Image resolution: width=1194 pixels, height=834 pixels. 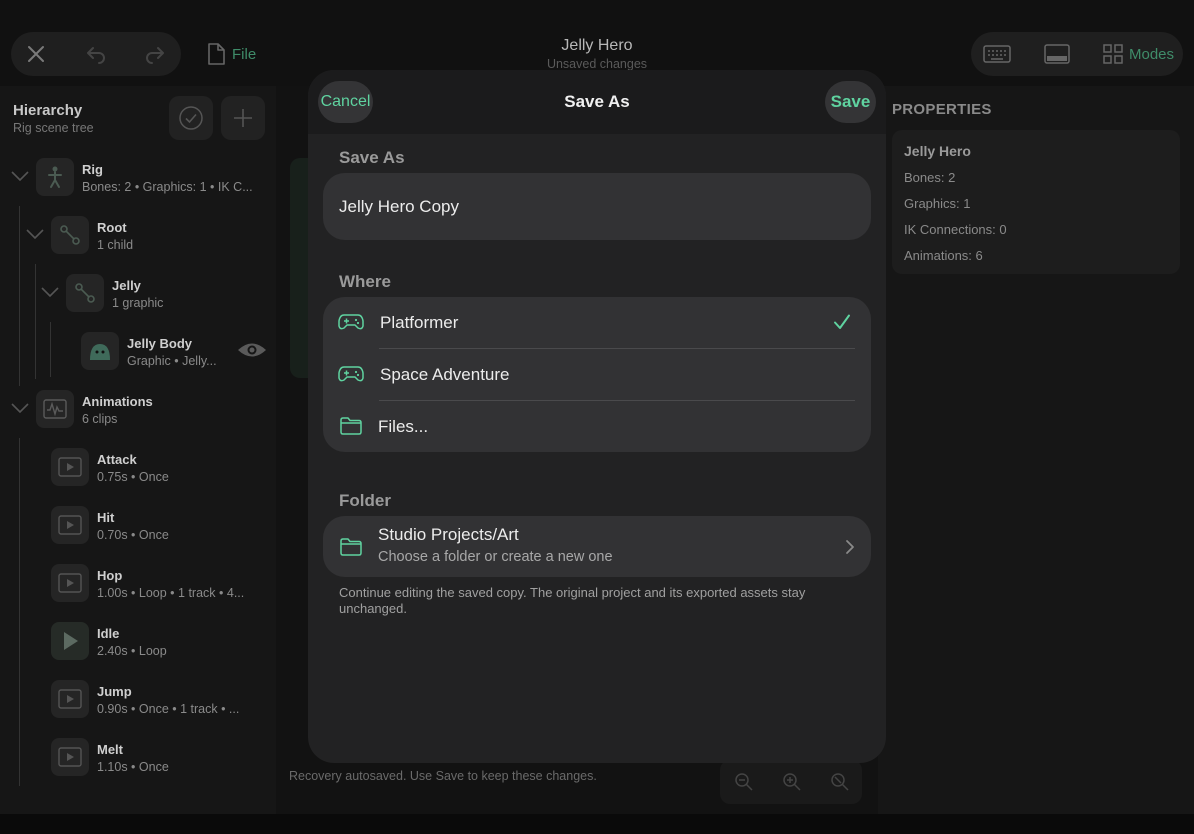 I want to click on tree-item-root: Root 1 child, so click(x=138, y=235).